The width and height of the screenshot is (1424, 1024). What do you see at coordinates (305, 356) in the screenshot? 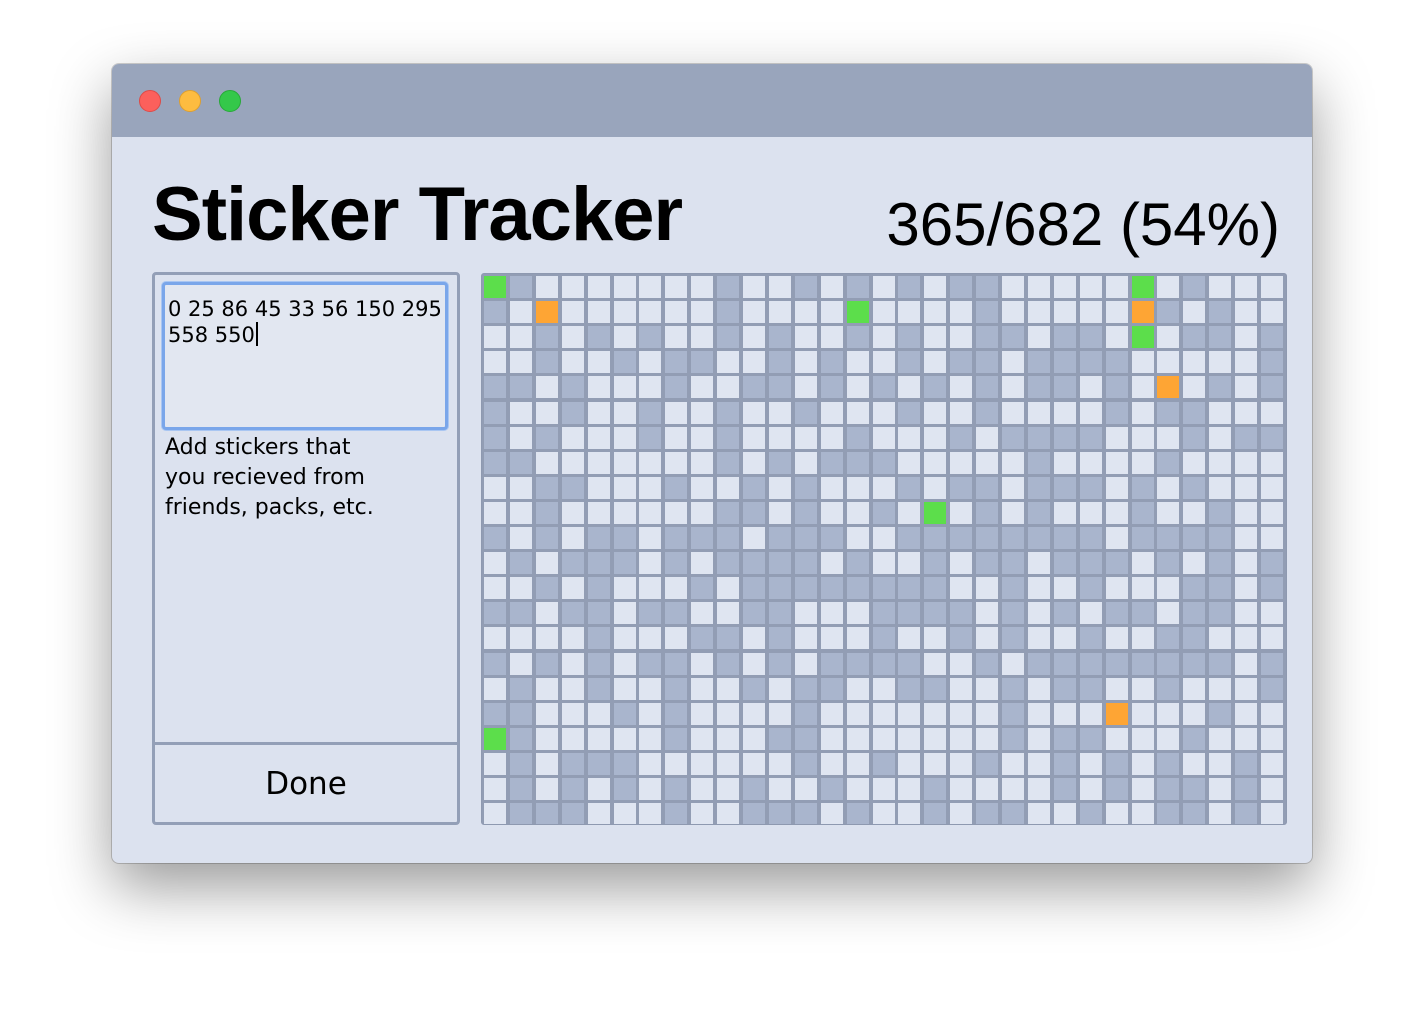
I see `sticker-number-input: 0 25 86 45 33 56 150 295 558 550` at bounding box center [305, 356].